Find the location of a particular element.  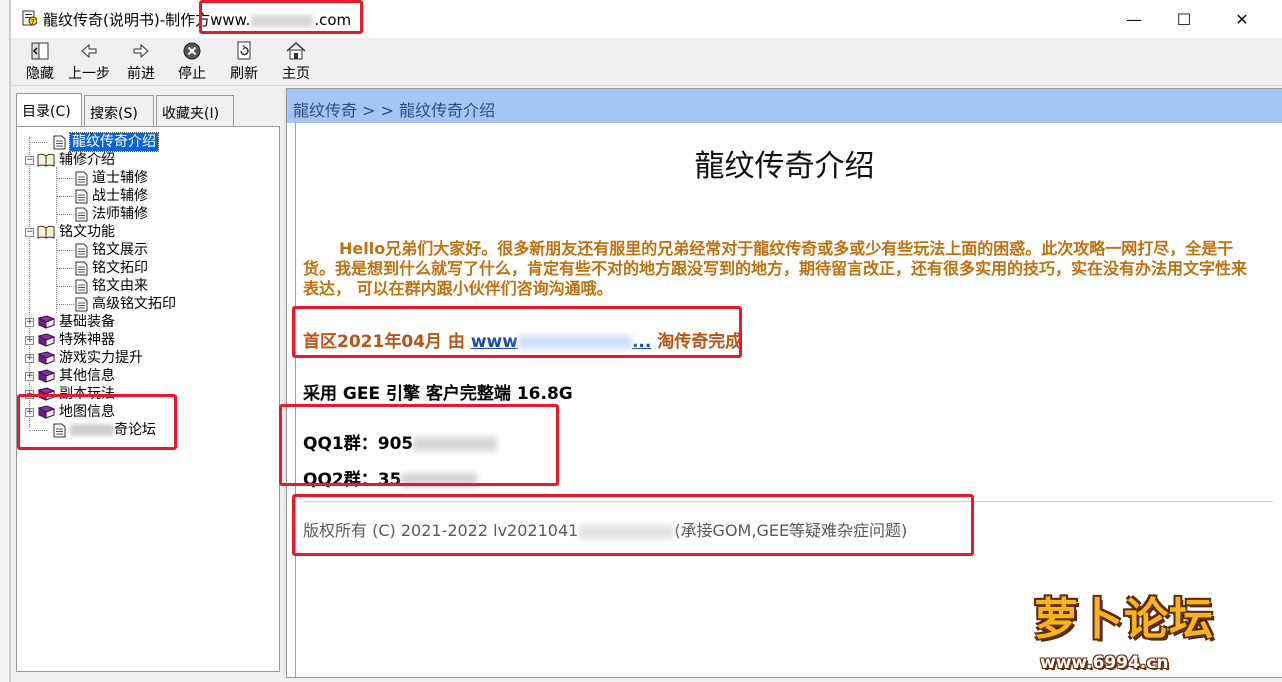

watermark-logo-text: 萝卜论坛 is located at coordinates (1124, 619).